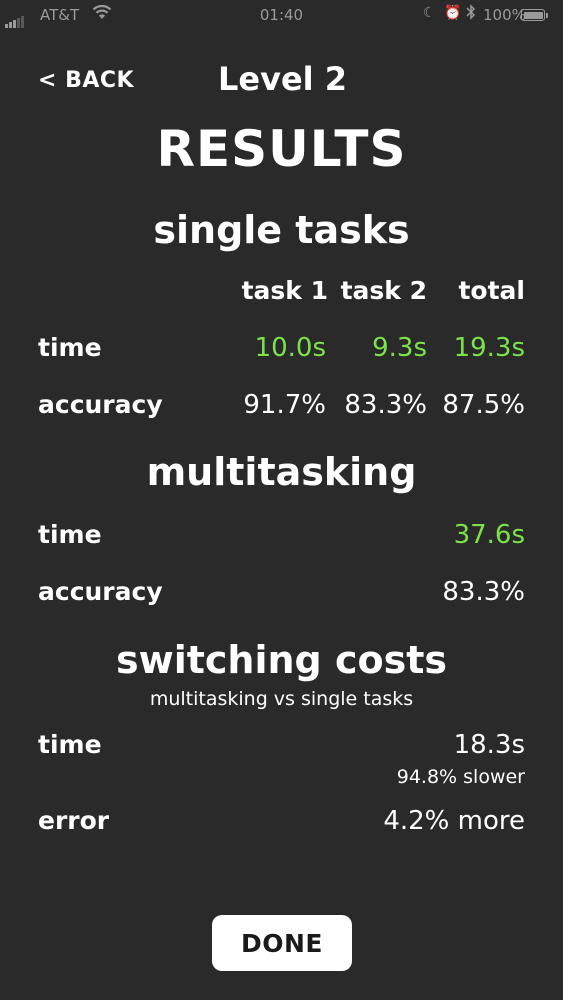 The height and width of the screenshot is (1000, 563). What do you see at coordinates (282, 943) in the screenshot?
I see `done-button: DONE` at bounding box center [282, 943].